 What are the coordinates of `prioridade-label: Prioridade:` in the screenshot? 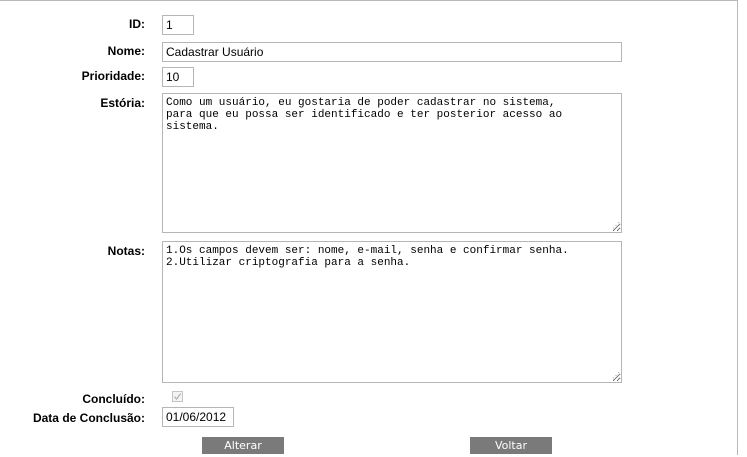 It's located at (113, 76).